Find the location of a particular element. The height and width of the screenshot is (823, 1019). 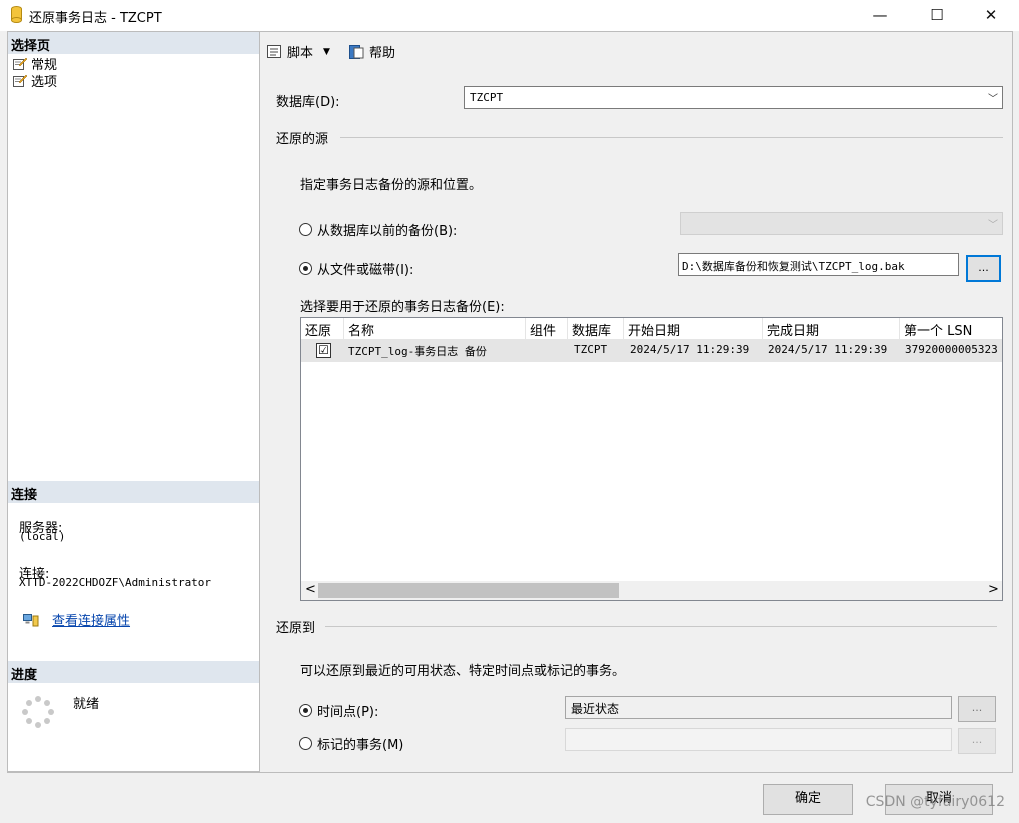

scroll-left-icon: < is located at coordinates (310, 589).